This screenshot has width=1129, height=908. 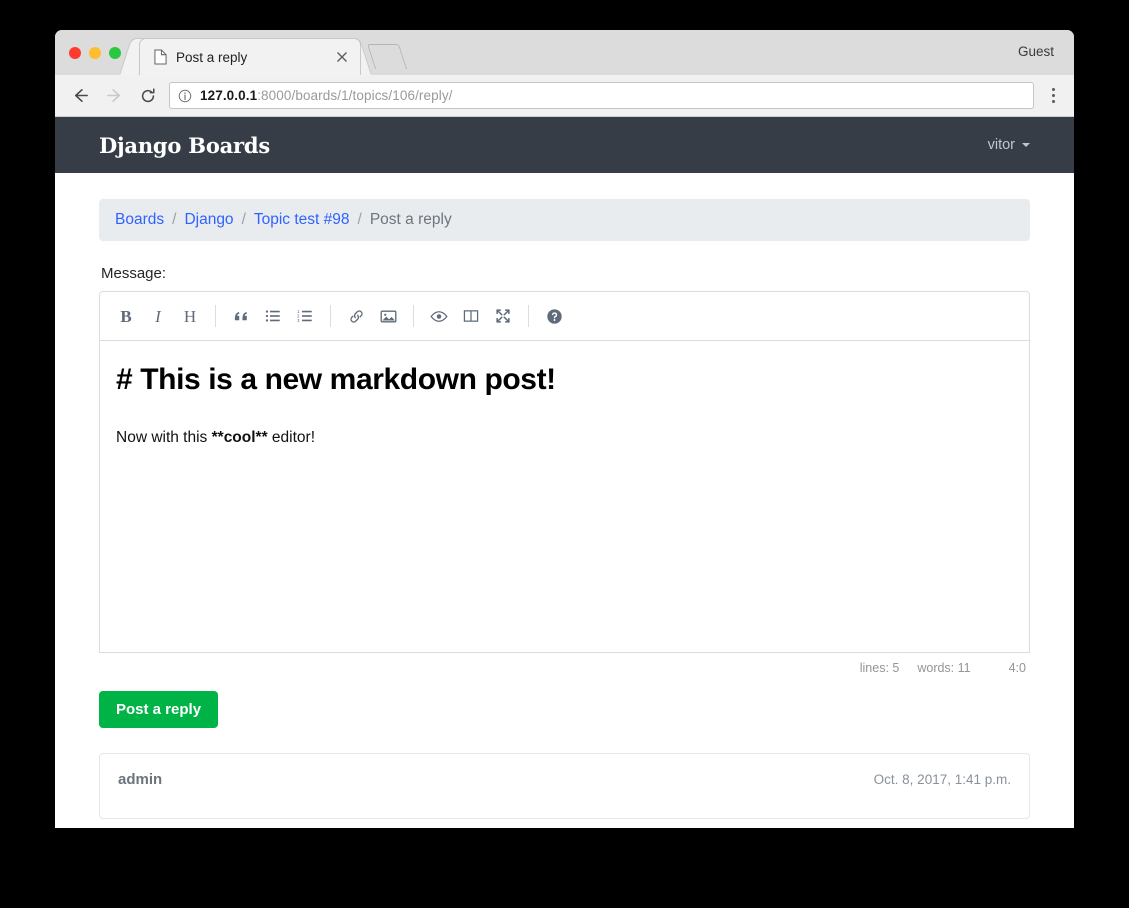 What do you see at coordinates (1026, 145) in the screenshot?
I see `chevron-down-icon` at bounding box center [1026, 145].